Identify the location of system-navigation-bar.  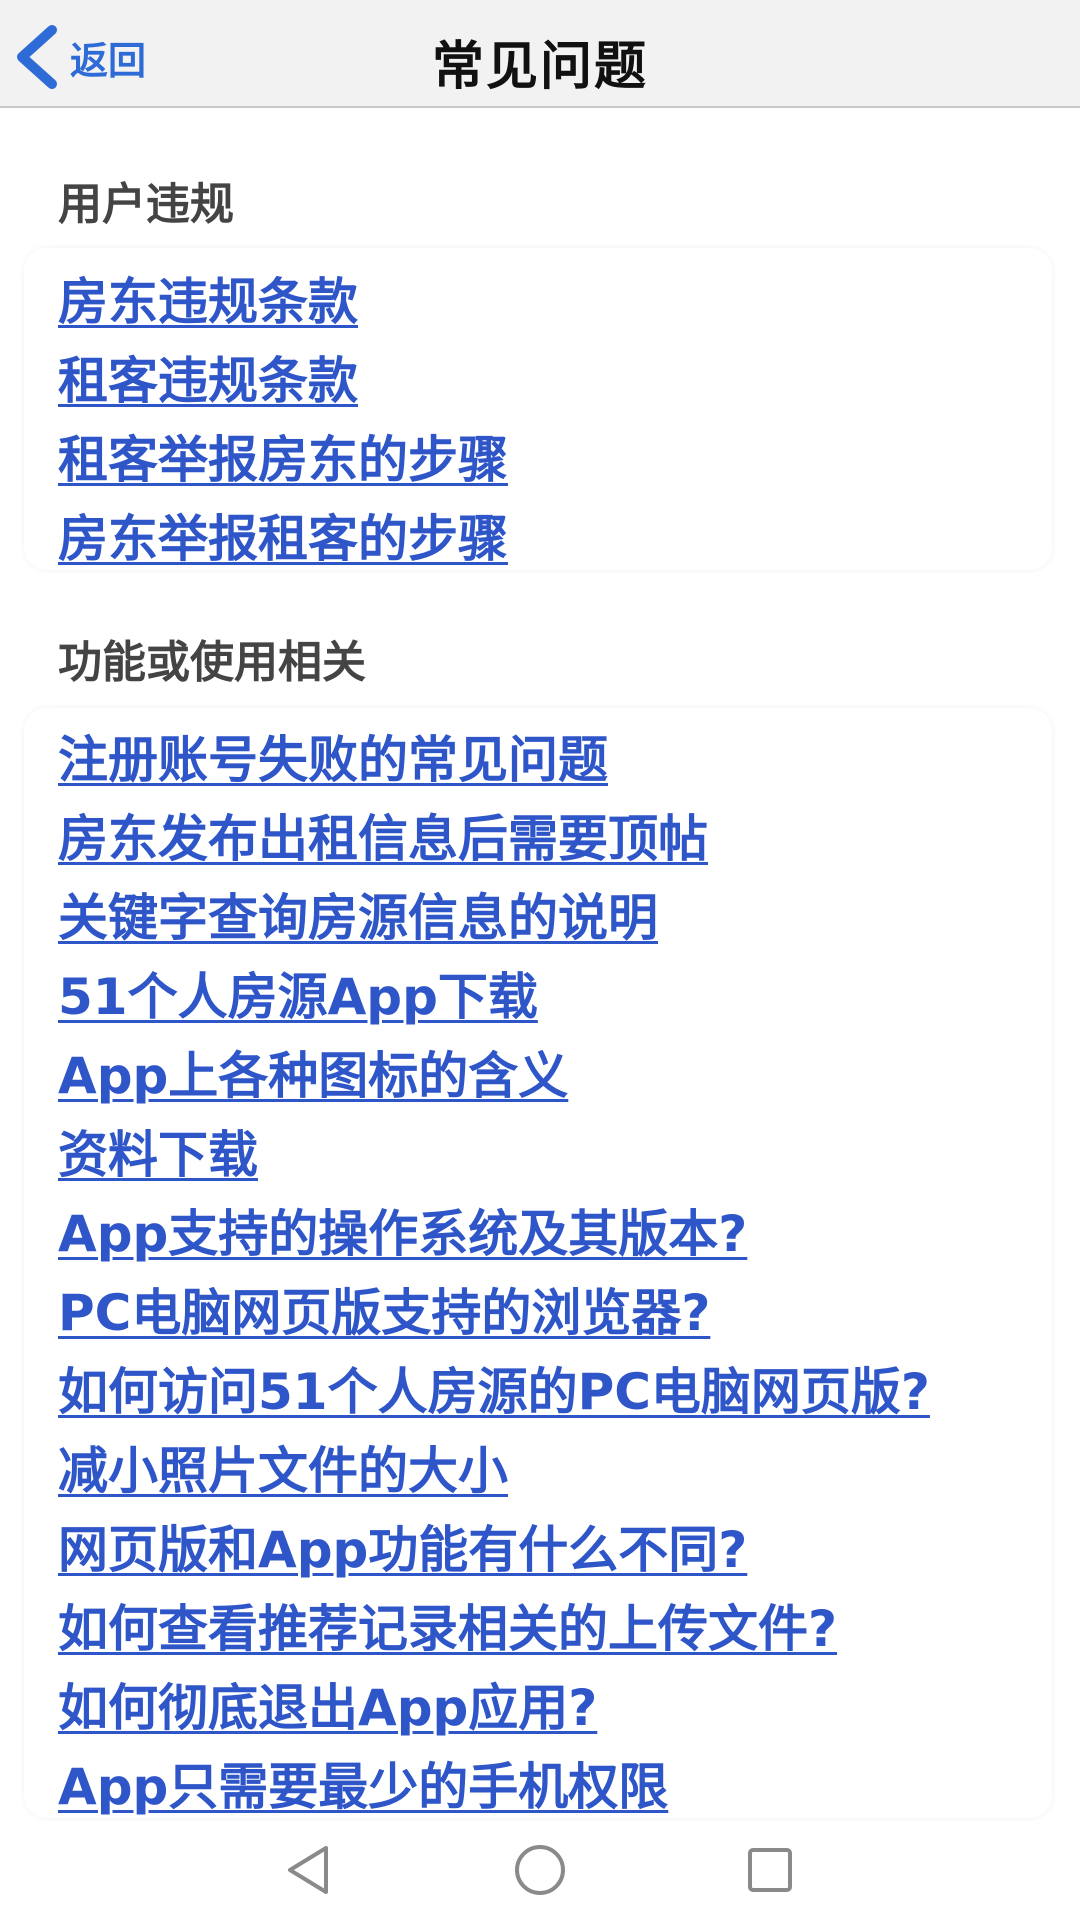
(540, 1870).